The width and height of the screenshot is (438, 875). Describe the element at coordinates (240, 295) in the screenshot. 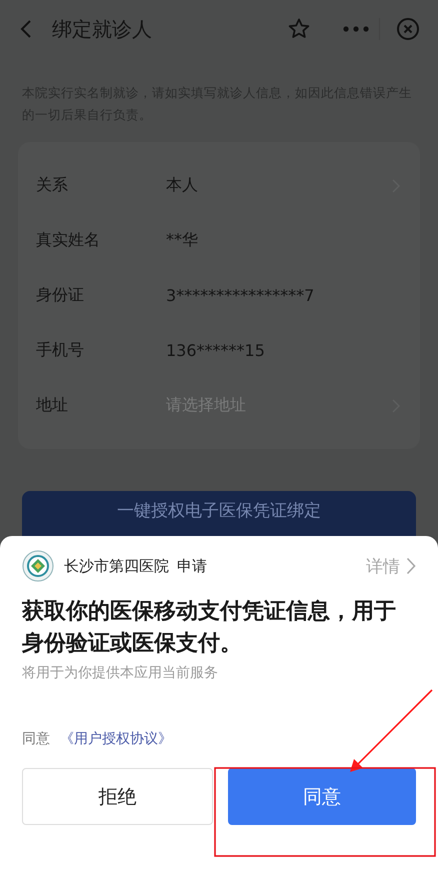

I see `field-value: 3****************7` at that location.